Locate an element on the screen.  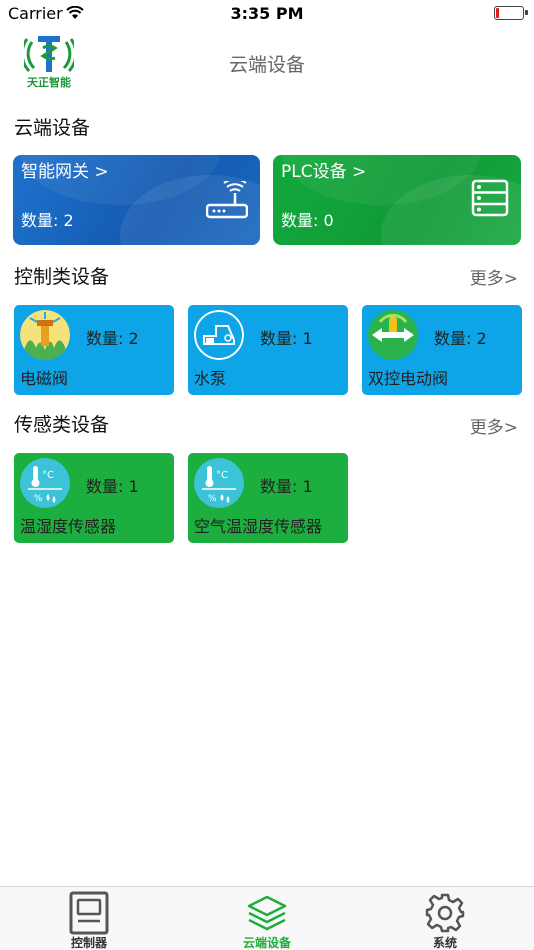
gear-icon is located at coordinates (445, 913).